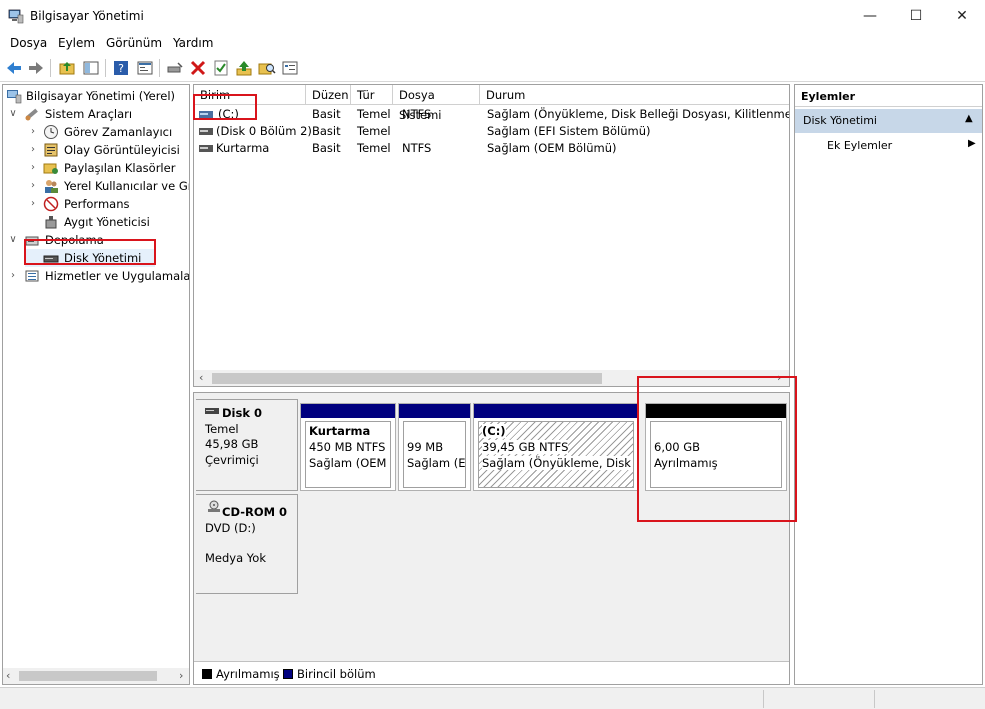 This screenshot has width=985, height=709. I want to click on column-header-type: Tür, so click(372, 95).